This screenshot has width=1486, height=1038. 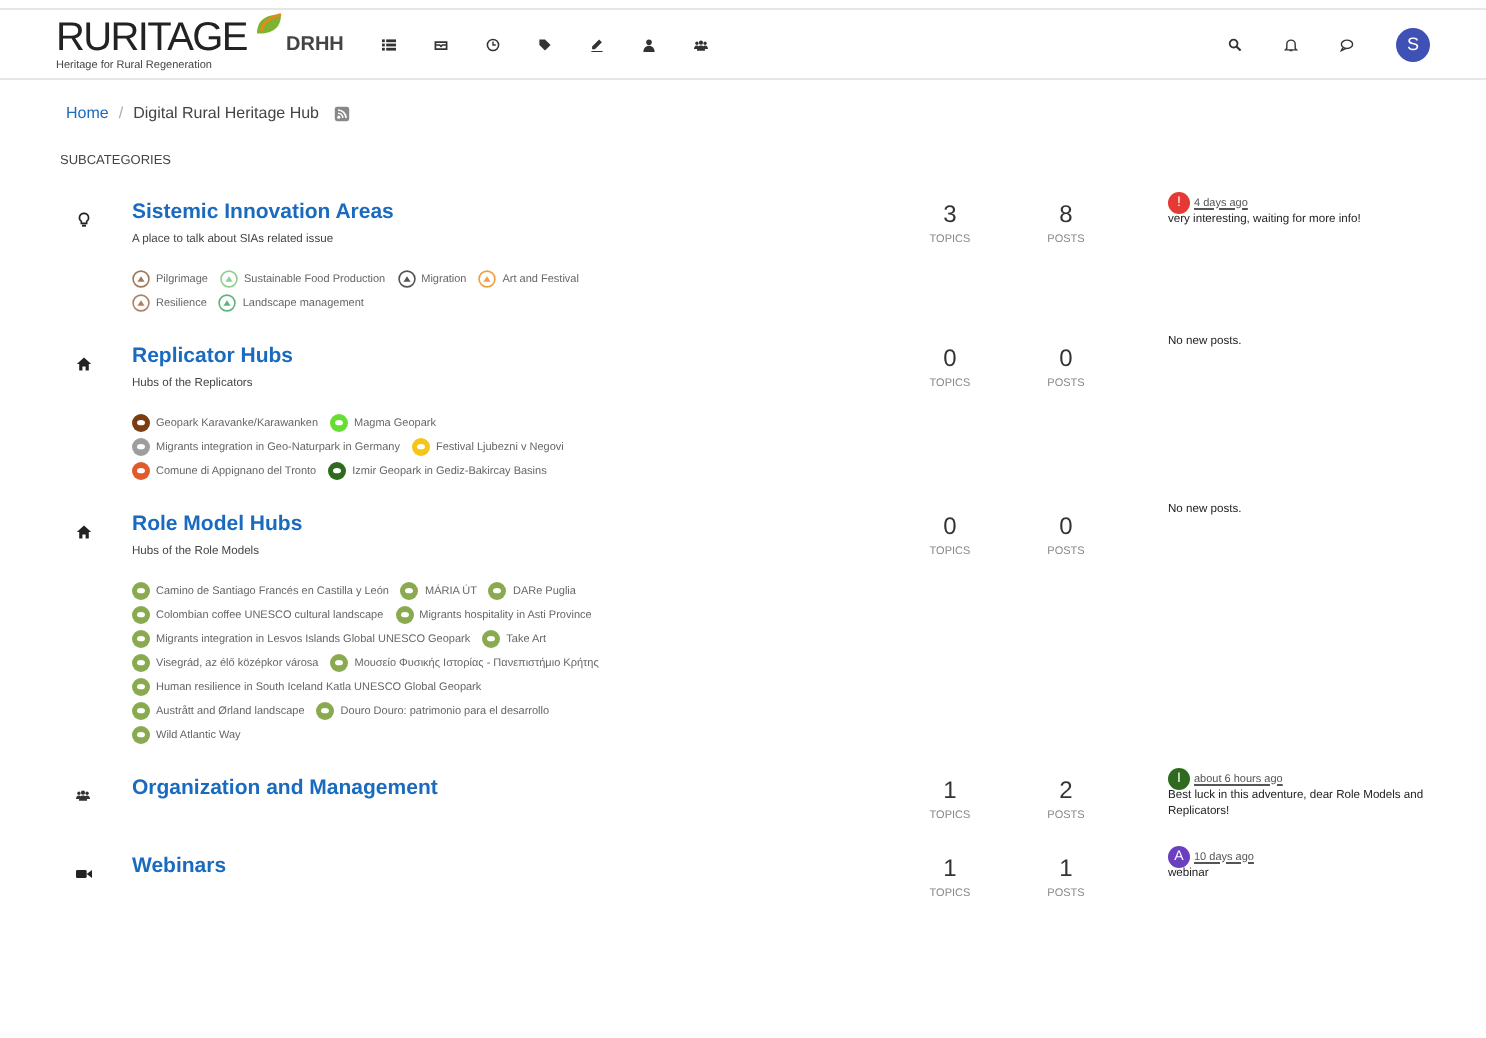 I want to click on bell-icon, so click(x=1291, y=44).